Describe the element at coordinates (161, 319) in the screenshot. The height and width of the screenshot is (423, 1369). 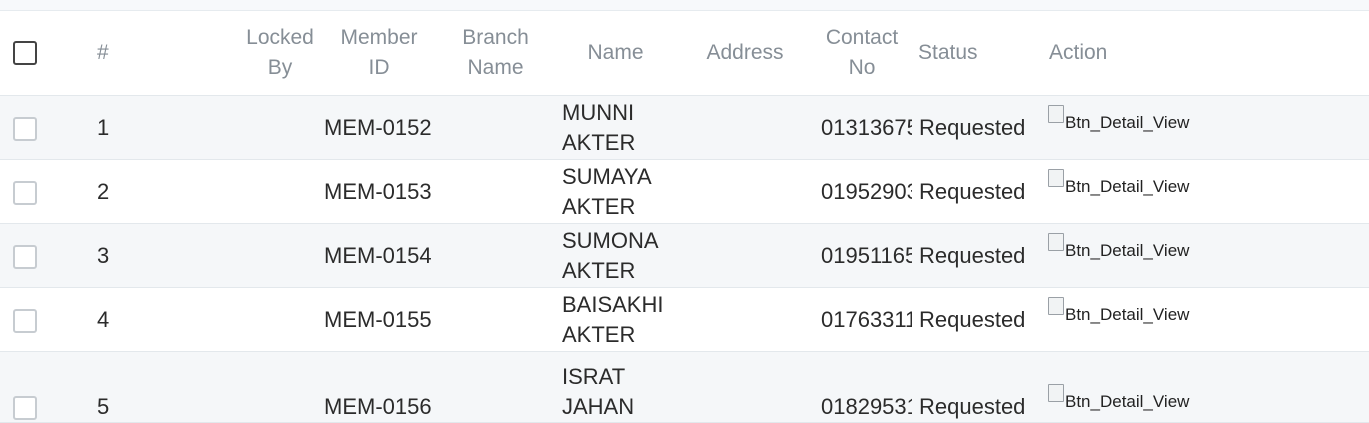
I see `row-number: 4` at that location.